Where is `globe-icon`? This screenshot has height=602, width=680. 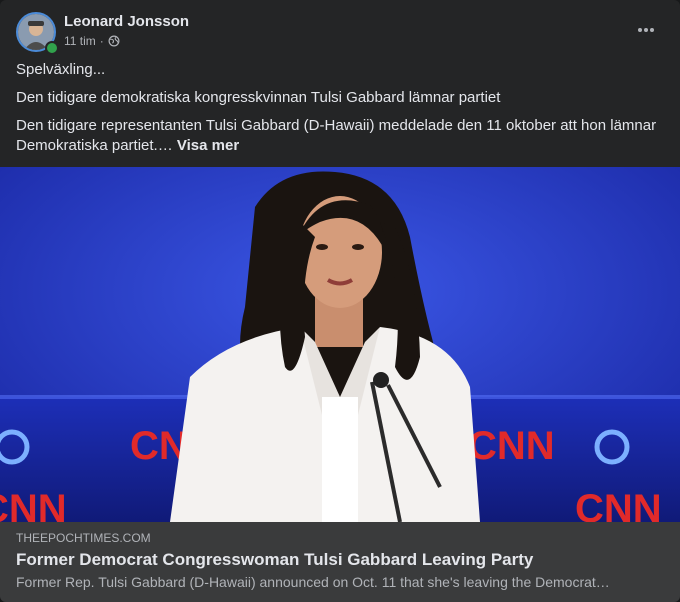
globe-icon is located at coordinates (114, 41).